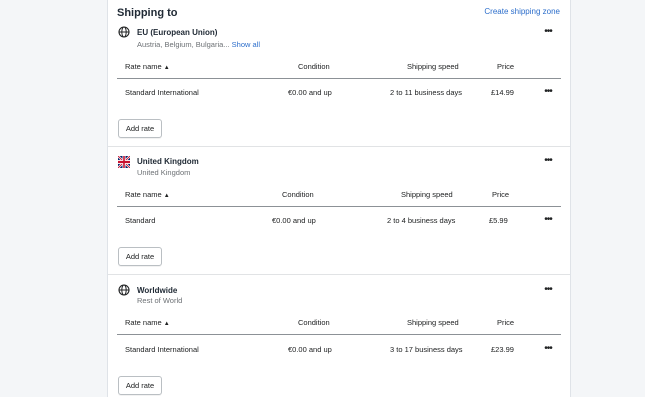 The height and width of the screenshot is (397, 645). Describe the element at coordinates (522, 11) in the screenshot. I see `create-shipping-zone-link: Create shipping zone` at that location.